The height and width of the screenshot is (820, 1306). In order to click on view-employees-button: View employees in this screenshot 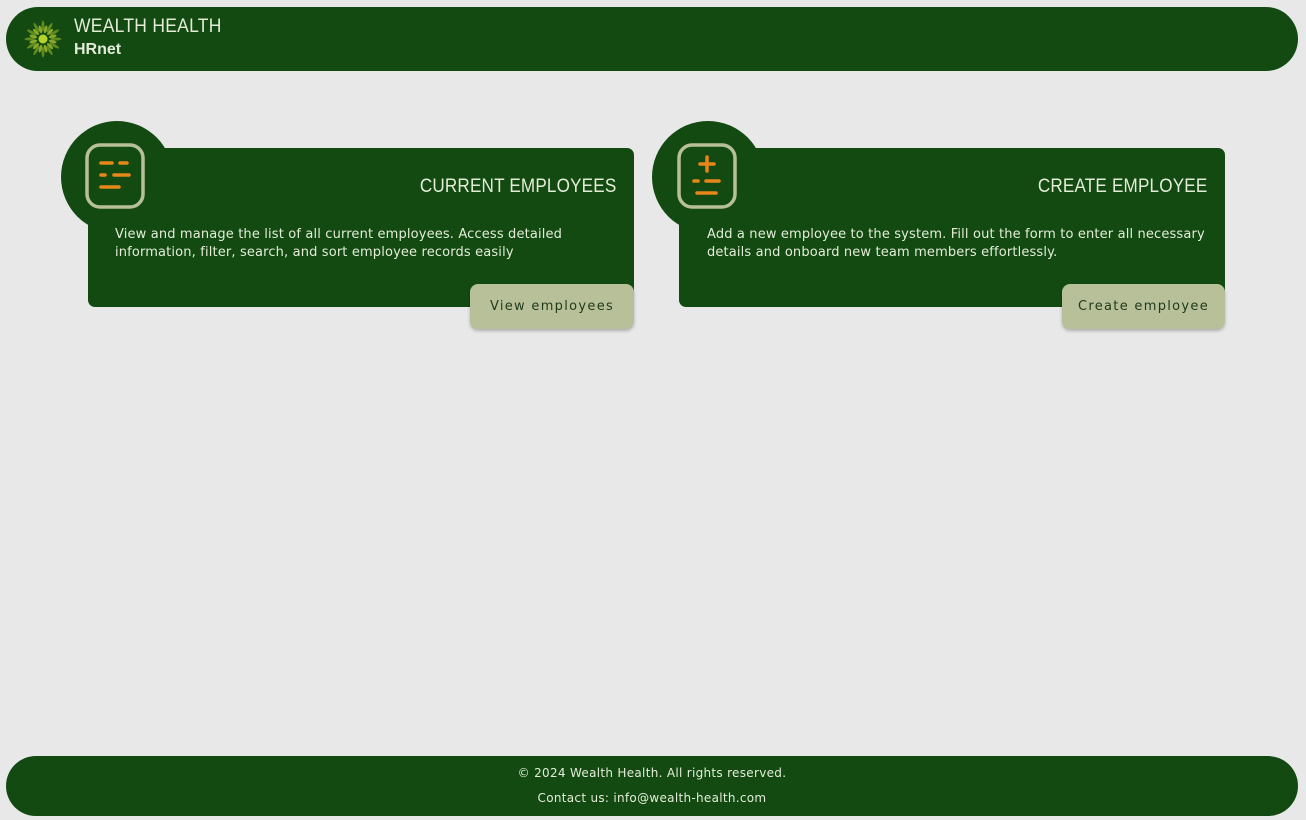, I will do `click(552, 306)`.